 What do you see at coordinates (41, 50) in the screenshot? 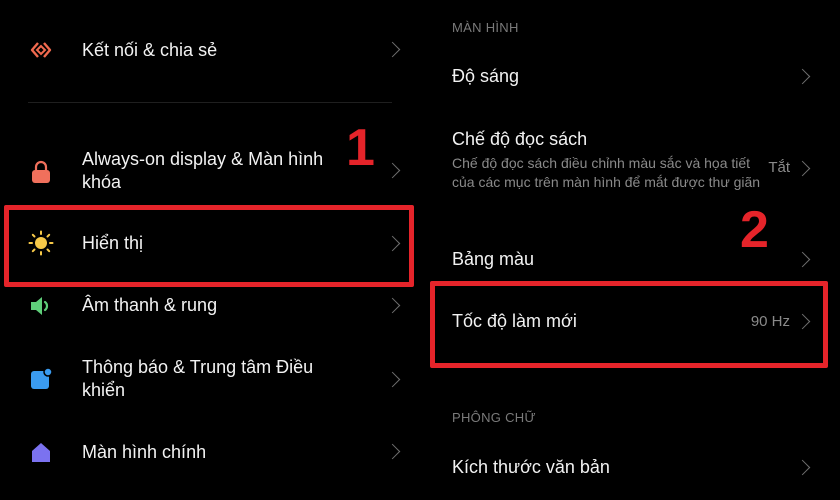
I see `connection-icon` at bounding box center [41, 50].